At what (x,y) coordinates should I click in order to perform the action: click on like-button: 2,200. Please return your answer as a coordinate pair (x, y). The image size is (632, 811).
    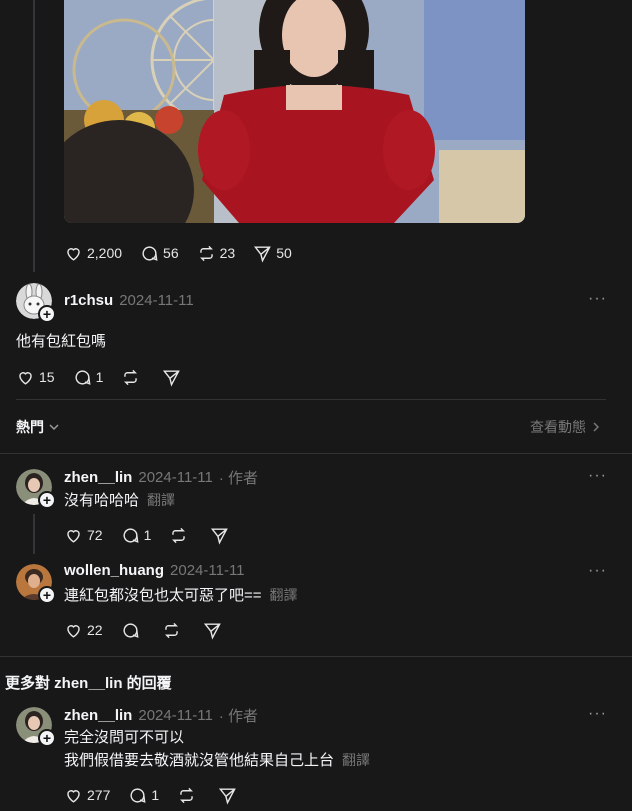
    Looking at the image, I should click on (93, 253).